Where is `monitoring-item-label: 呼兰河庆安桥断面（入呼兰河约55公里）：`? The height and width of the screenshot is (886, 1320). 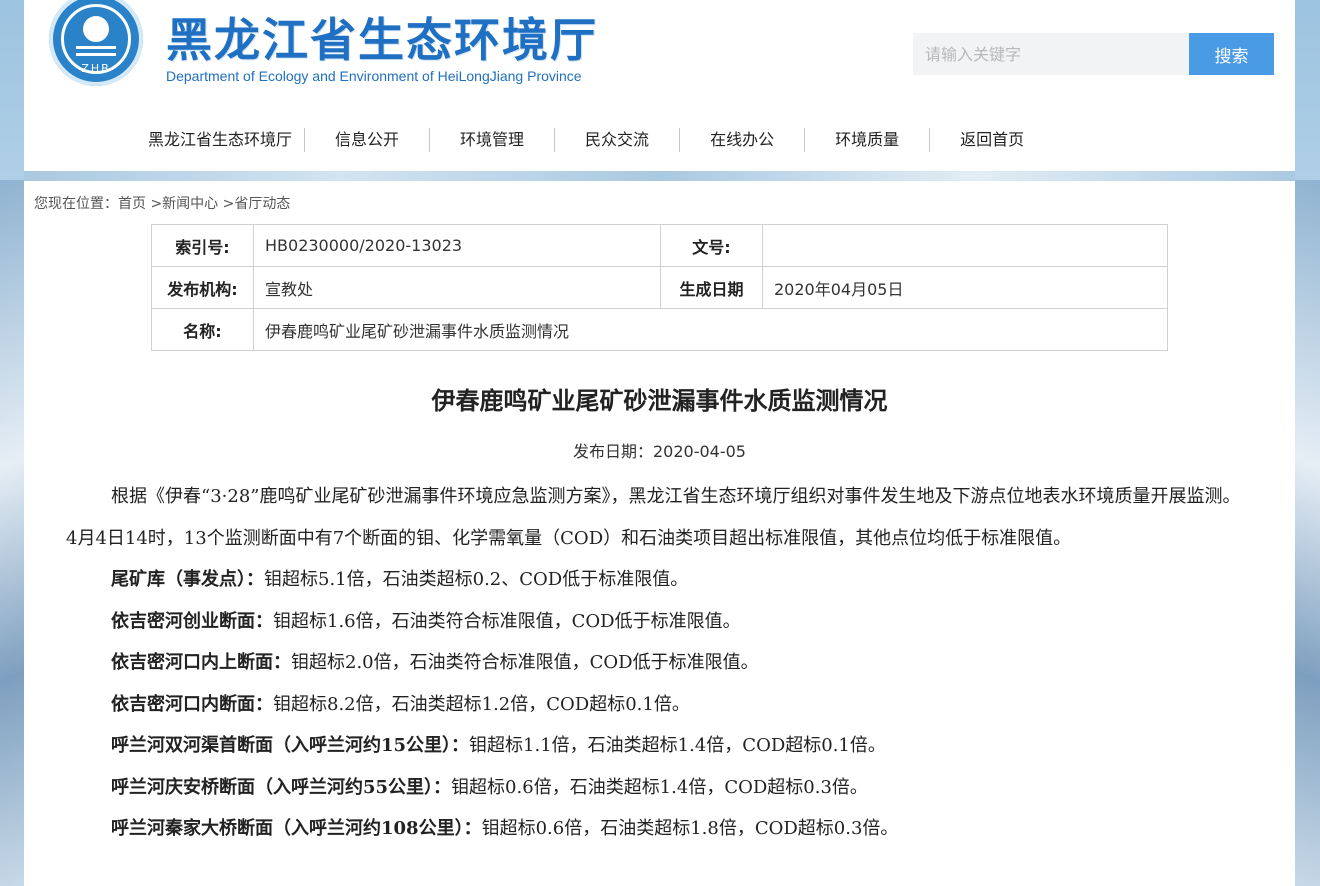
monitoring-item-label: 呼兰河庆安桥断面（入呼兰河约55公里）： is located at coordinates (281, 787).